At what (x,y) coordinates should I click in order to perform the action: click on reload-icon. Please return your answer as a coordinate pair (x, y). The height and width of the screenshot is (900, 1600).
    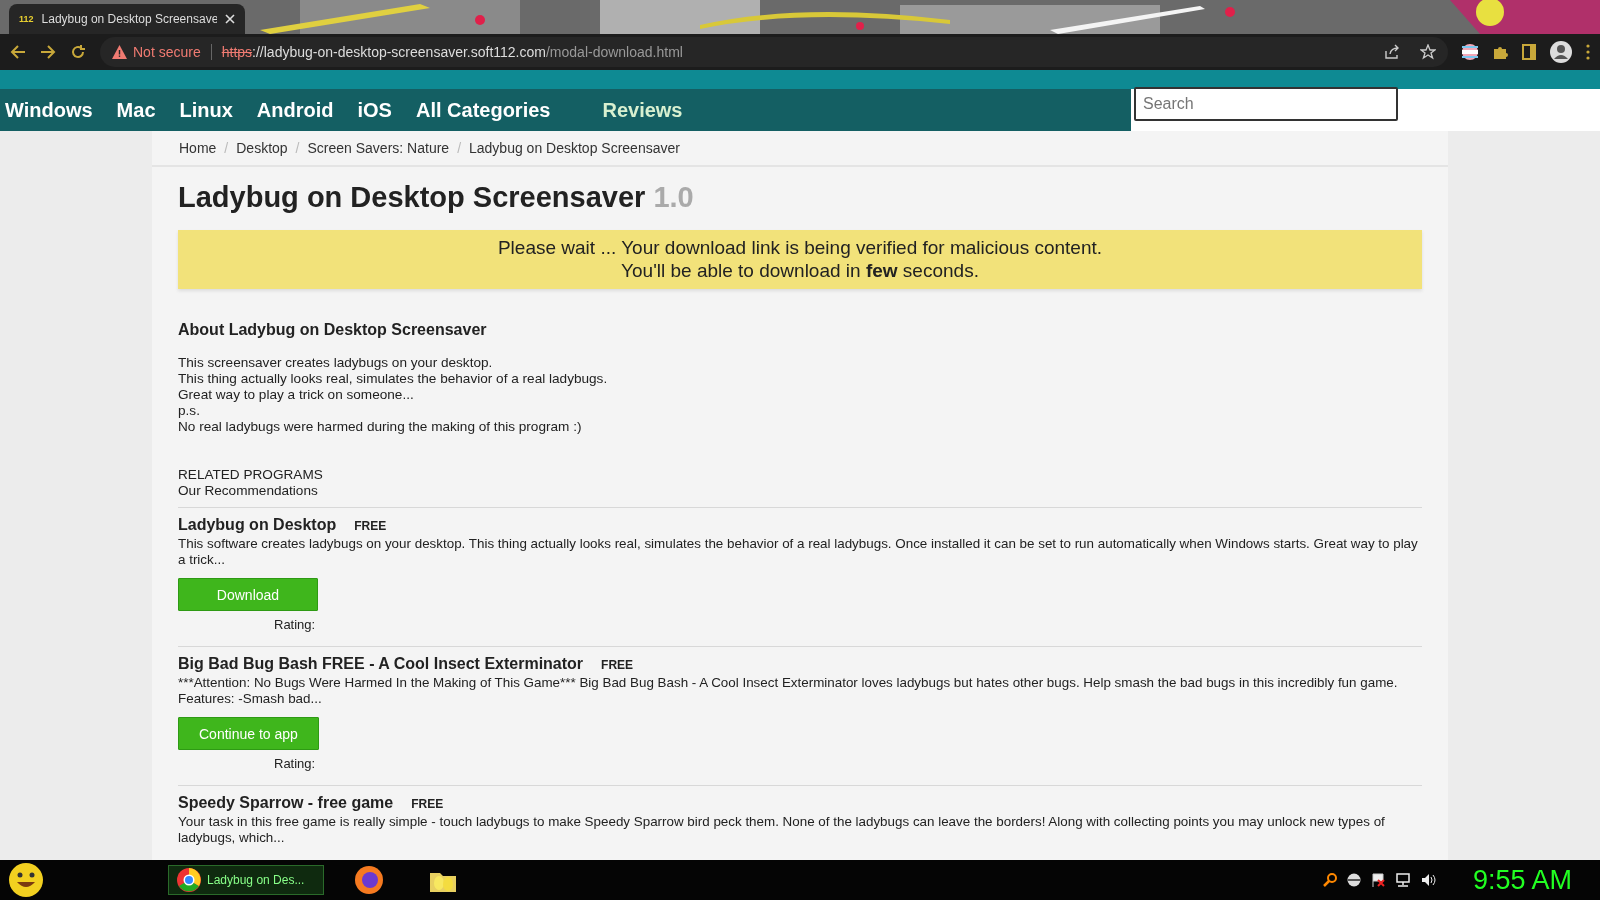
    Looking at the image, I should click on (78, 52).